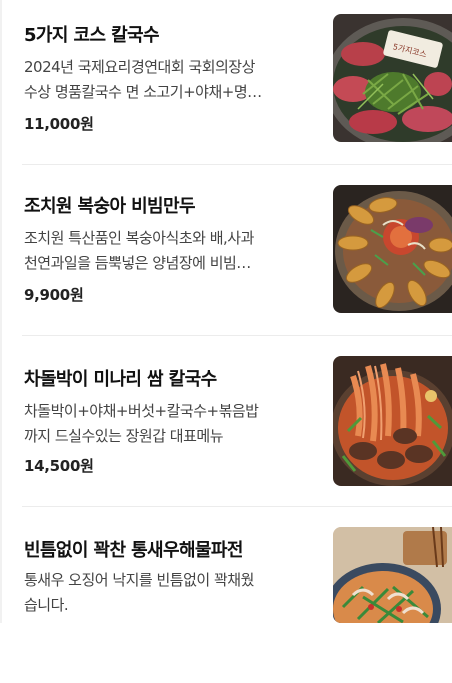 The height and width of the screenshot is (683, 452). What do you see at coordinates (133, 550) in the screenshot?
I see `menu-item-name: 빈틈없이 꽉찬 통새우해물파전` at bounding box center [133, 550].